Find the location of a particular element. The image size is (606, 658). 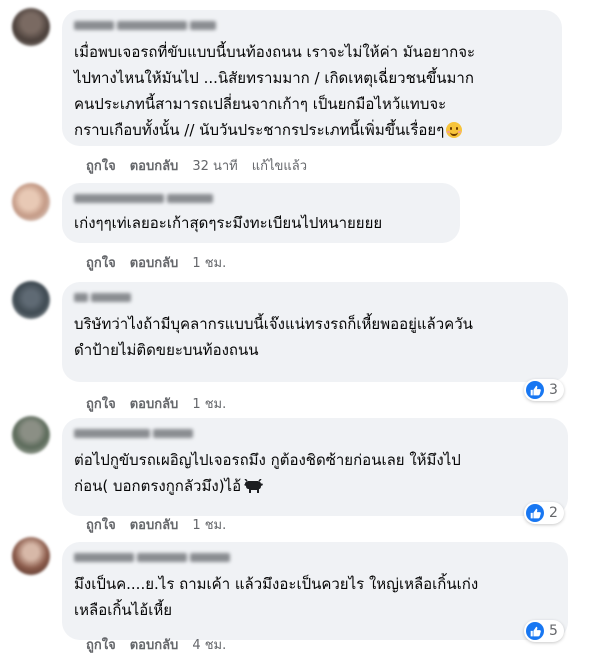

timestamp: 32 นาที is located at coordinates (214, 165).